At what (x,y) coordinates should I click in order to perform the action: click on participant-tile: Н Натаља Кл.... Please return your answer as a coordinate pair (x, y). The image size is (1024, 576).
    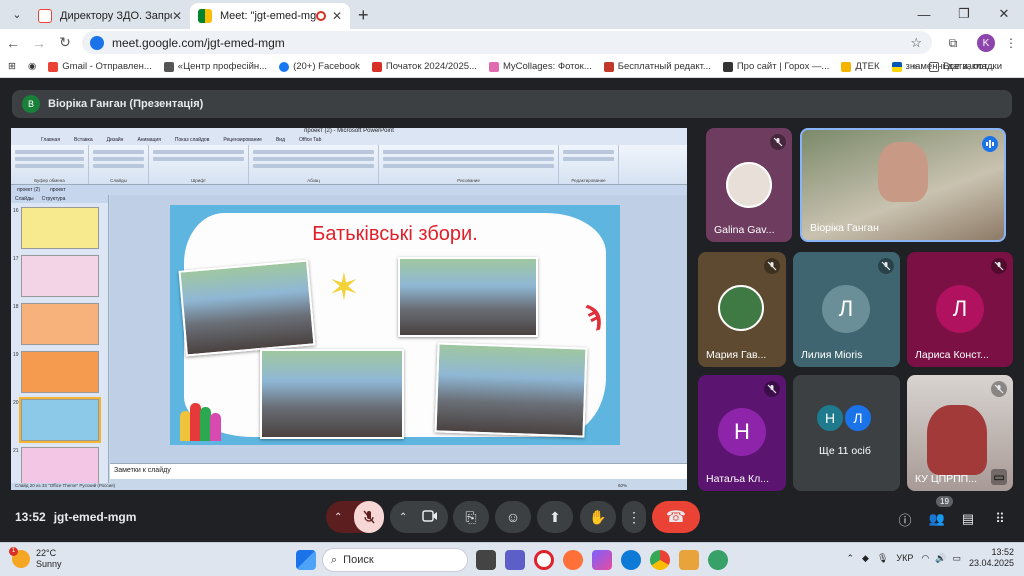
    Looking at the image, I should click on (742, 433).